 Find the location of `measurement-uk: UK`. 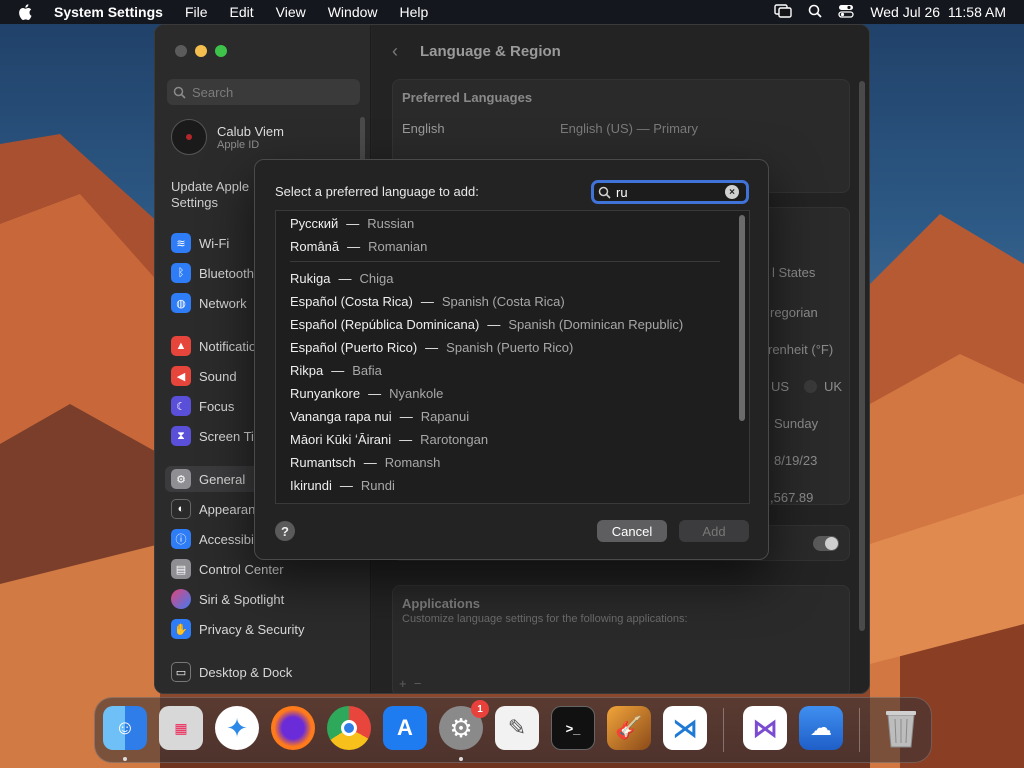

measurement-uk: UK is located at coordinates (833, 386).